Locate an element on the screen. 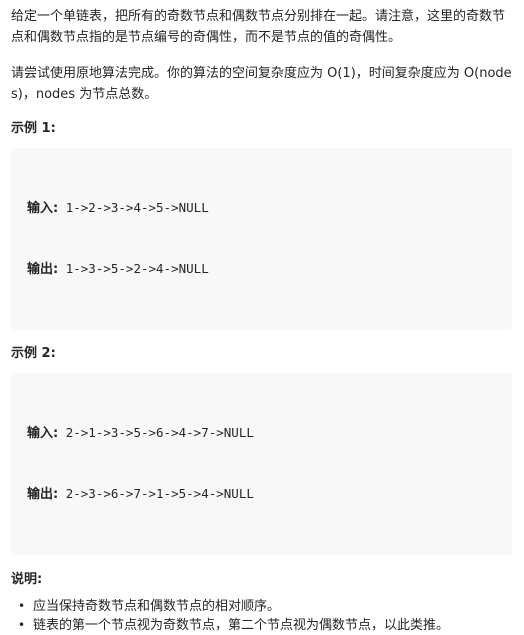 The image size is (524, 635). example-1-input-value: 1->2->3->4->5->NULL is located at coordinates (133, 207).